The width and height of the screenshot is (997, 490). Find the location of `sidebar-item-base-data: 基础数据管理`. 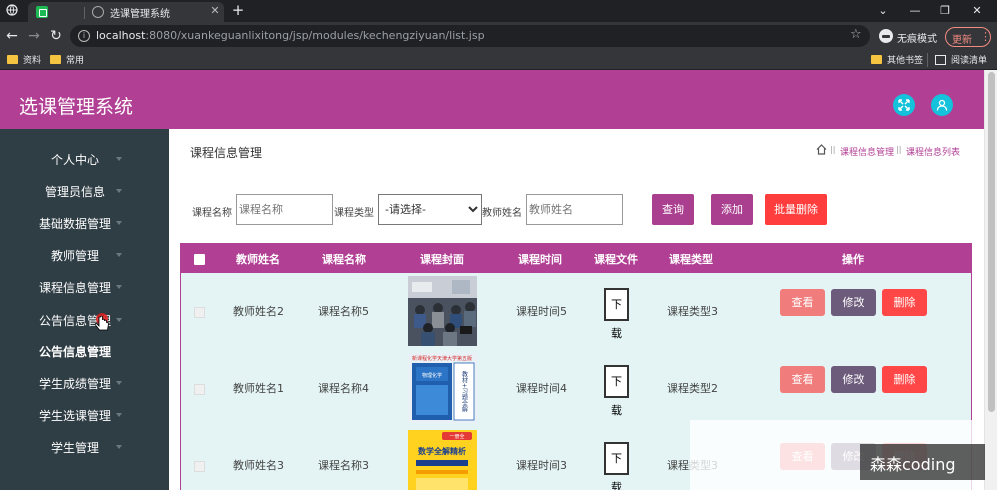

sidebar-item-base-data: 基础数据管理 is located at coordinates (84, 223).